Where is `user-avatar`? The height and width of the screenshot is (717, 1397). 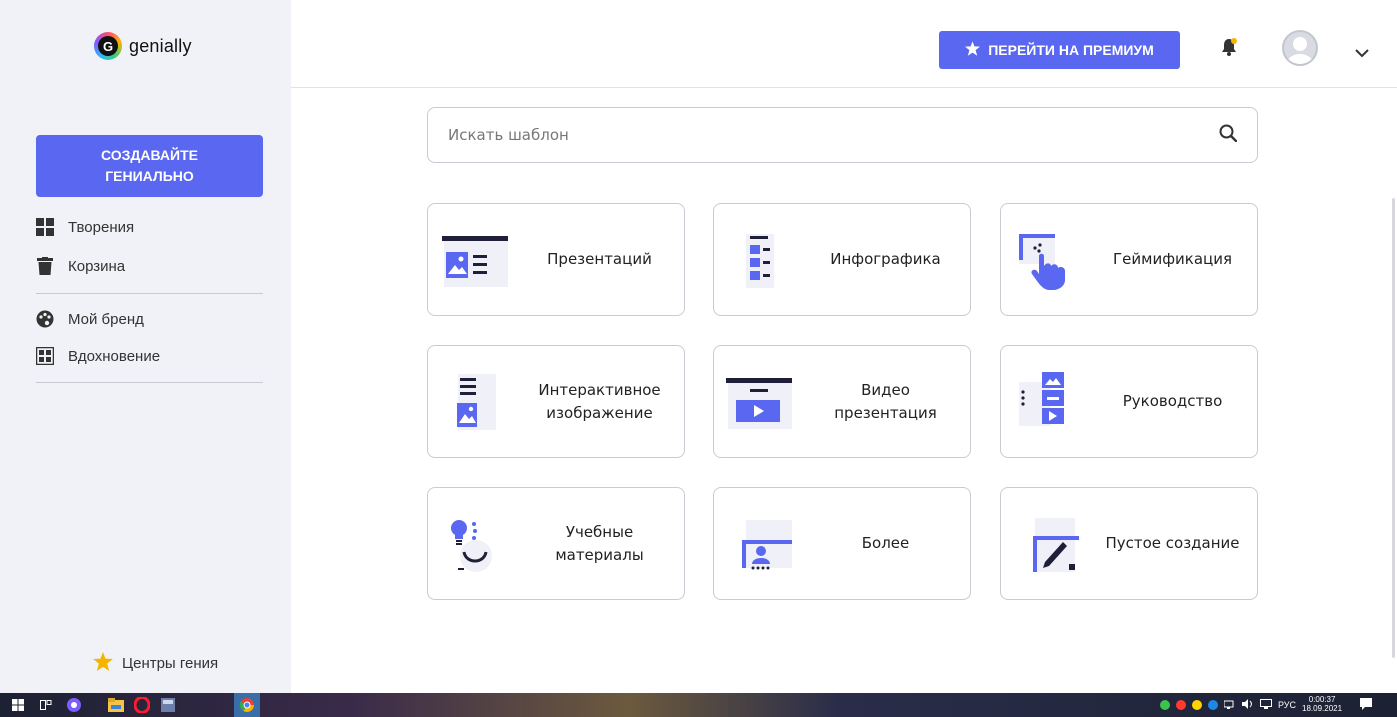
user-avatar is located at coordinates (1300, 48).